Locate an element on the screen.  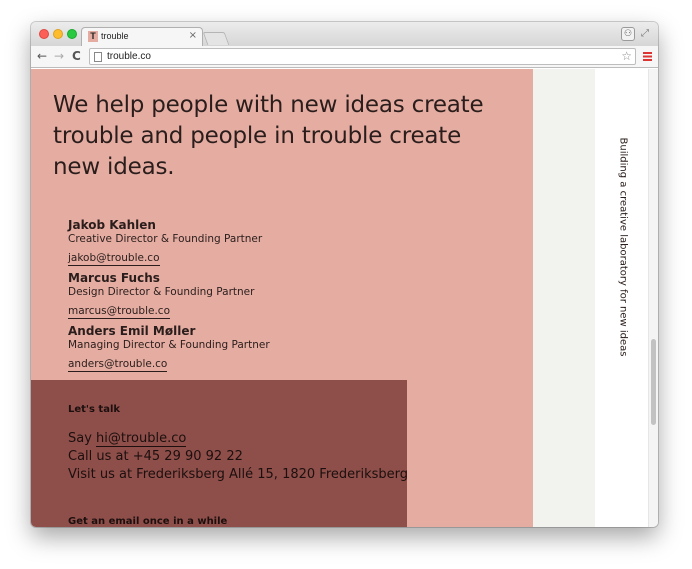
scrollbar-thumb is located at coordinates (653, 382).